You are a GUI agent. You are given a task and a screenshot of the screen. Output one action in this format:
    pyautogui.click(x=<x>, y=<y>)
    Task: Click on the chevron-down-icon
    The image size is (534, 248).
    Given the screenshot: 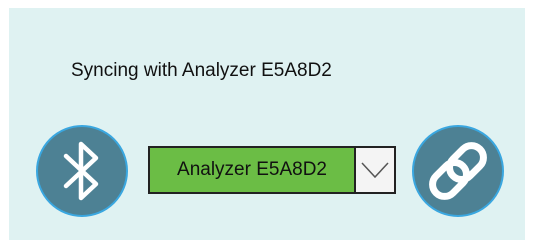 What is the action you would take?
    pyautogui.click(x=375, y=170)
    